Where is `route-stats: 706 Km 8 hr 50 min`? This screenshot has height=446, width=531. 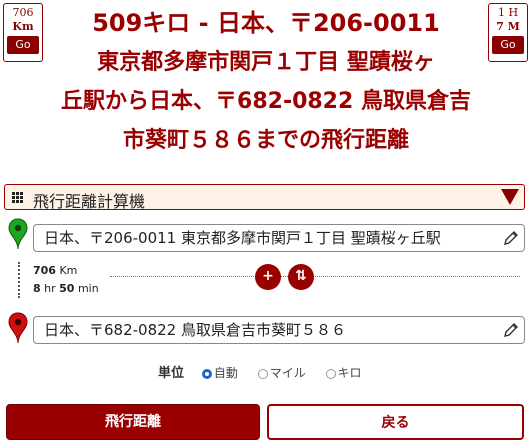 route-stats: 706 Km 8 hr 50 min is located at coordinates (66, 280).